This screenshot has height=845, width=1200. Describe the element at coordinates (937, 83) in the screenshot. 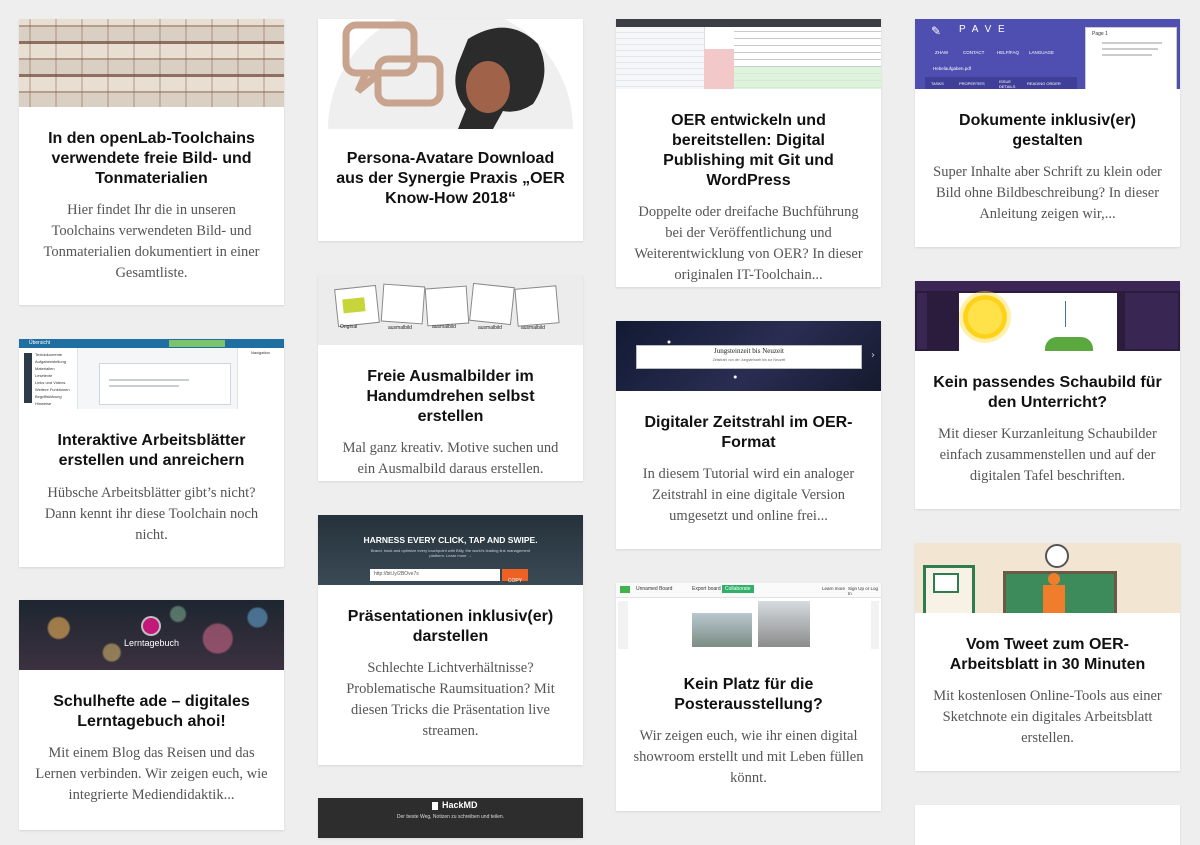

I see `pave-tab: TASKS` at that location.